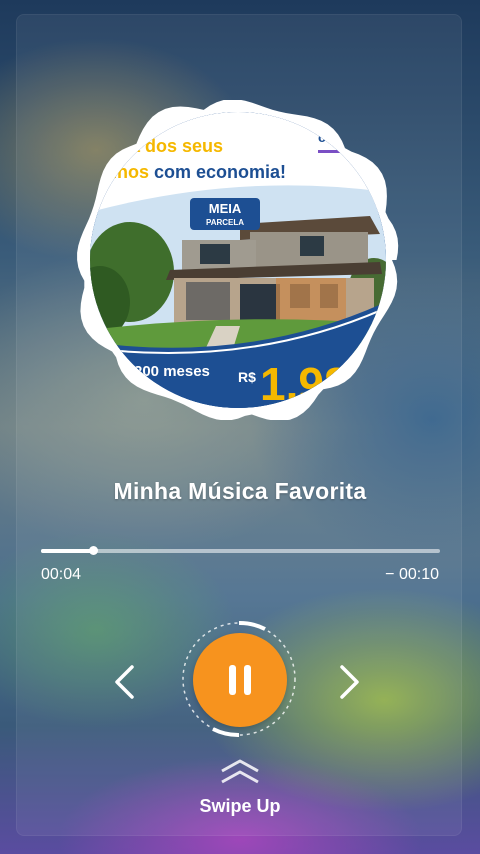 This screenshot has width=480, height=854. I want to click on double-chevron-up-icon, so click(240, 772).